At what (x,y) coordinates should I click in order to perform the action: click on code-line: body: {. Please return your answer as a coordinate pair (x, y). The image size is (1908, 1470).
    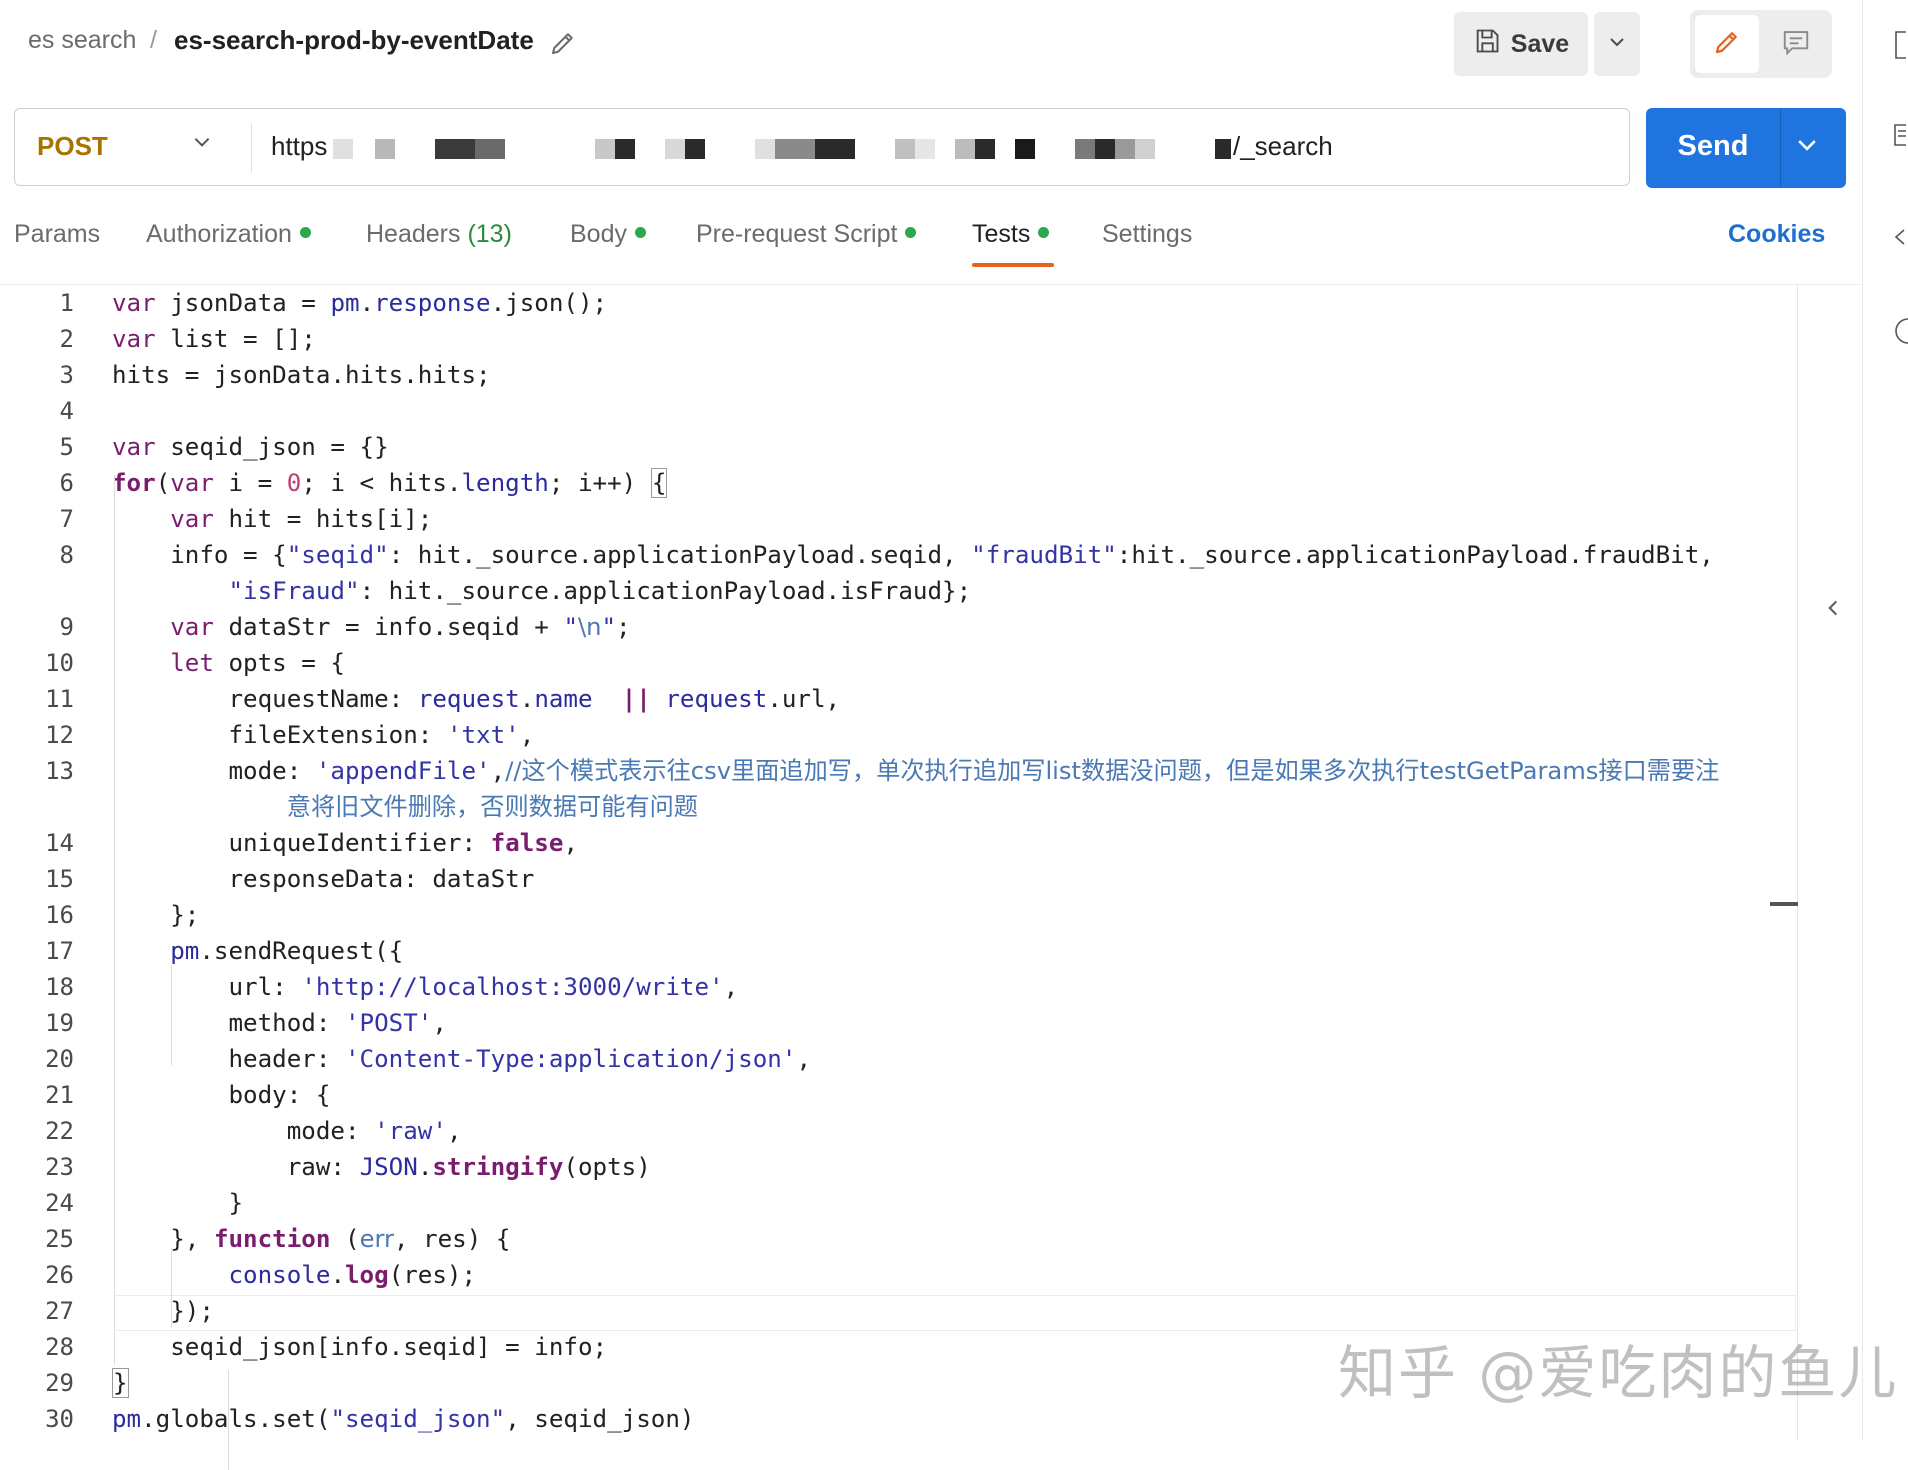
    Looking at the image, I should click on (221, 1095).